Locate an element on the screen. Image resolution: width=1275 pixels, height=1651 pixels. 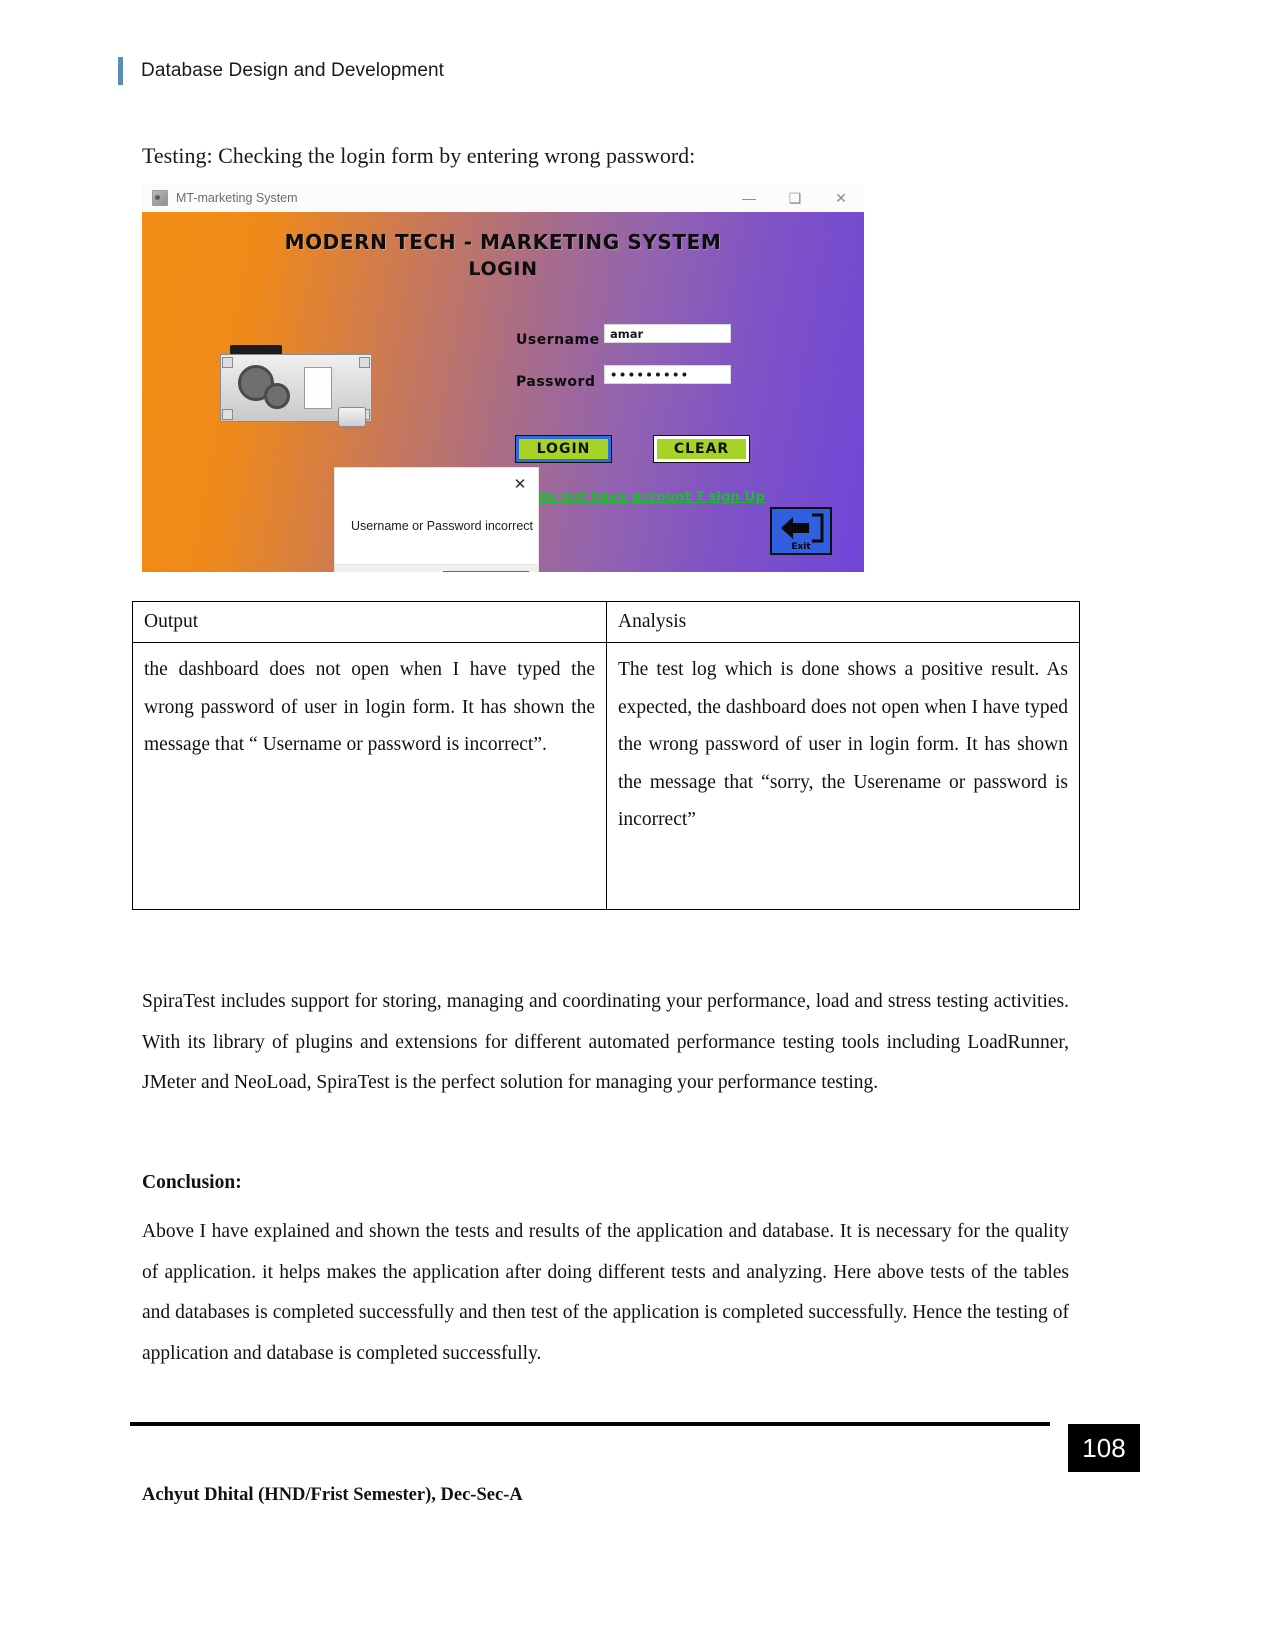
column-header-output: Output is located at coordinates (369, 622).